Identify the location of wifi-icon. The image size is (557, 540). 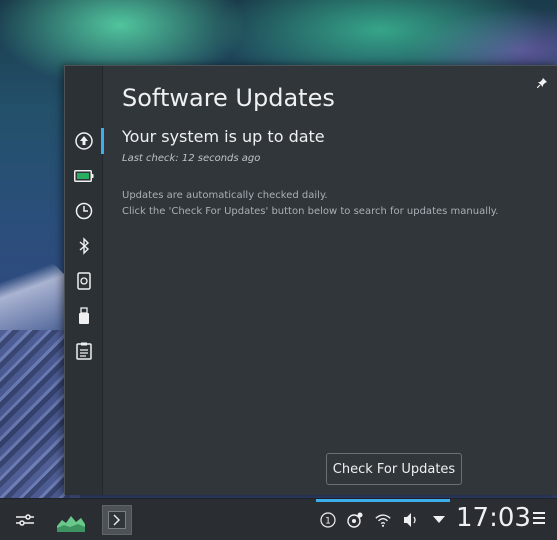
(383, 520).